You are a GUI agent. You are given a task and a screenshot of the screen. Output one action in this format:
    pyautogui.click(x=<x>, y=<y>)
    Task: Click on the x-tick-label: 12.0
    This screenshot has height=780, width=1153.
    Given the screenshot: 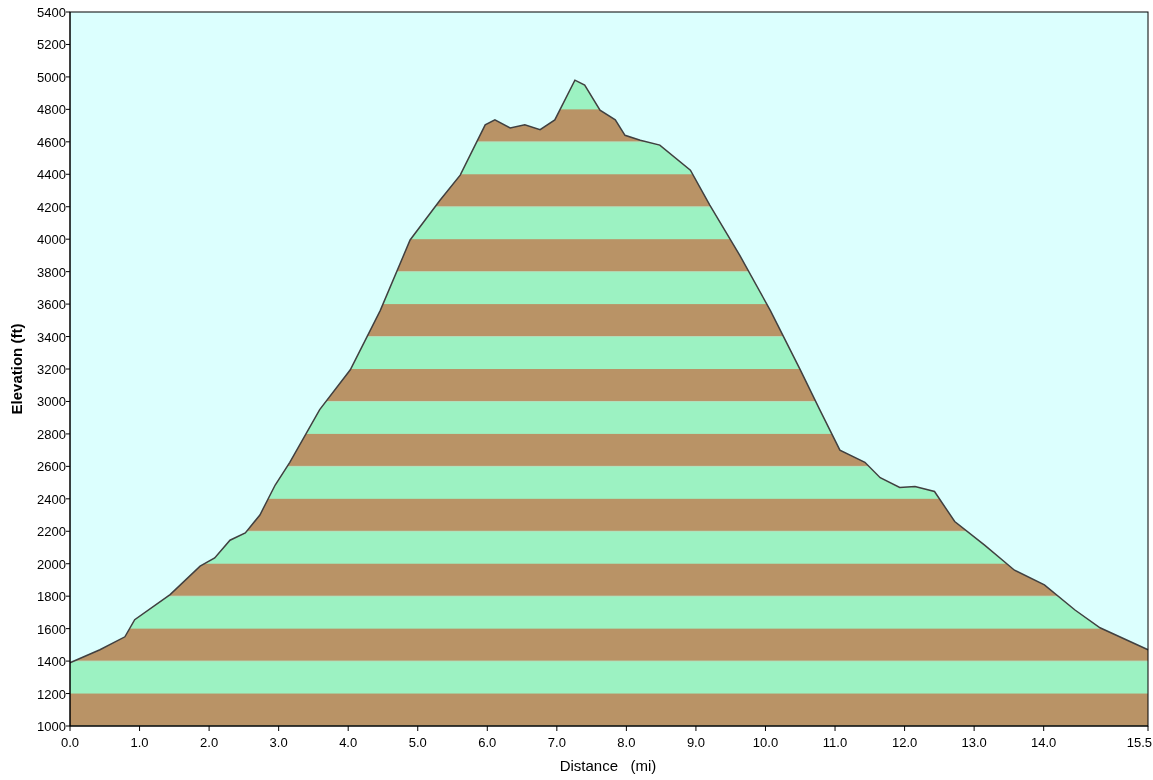 What is the action you would take?
    pyautogui.click(x=904, y=742)
    